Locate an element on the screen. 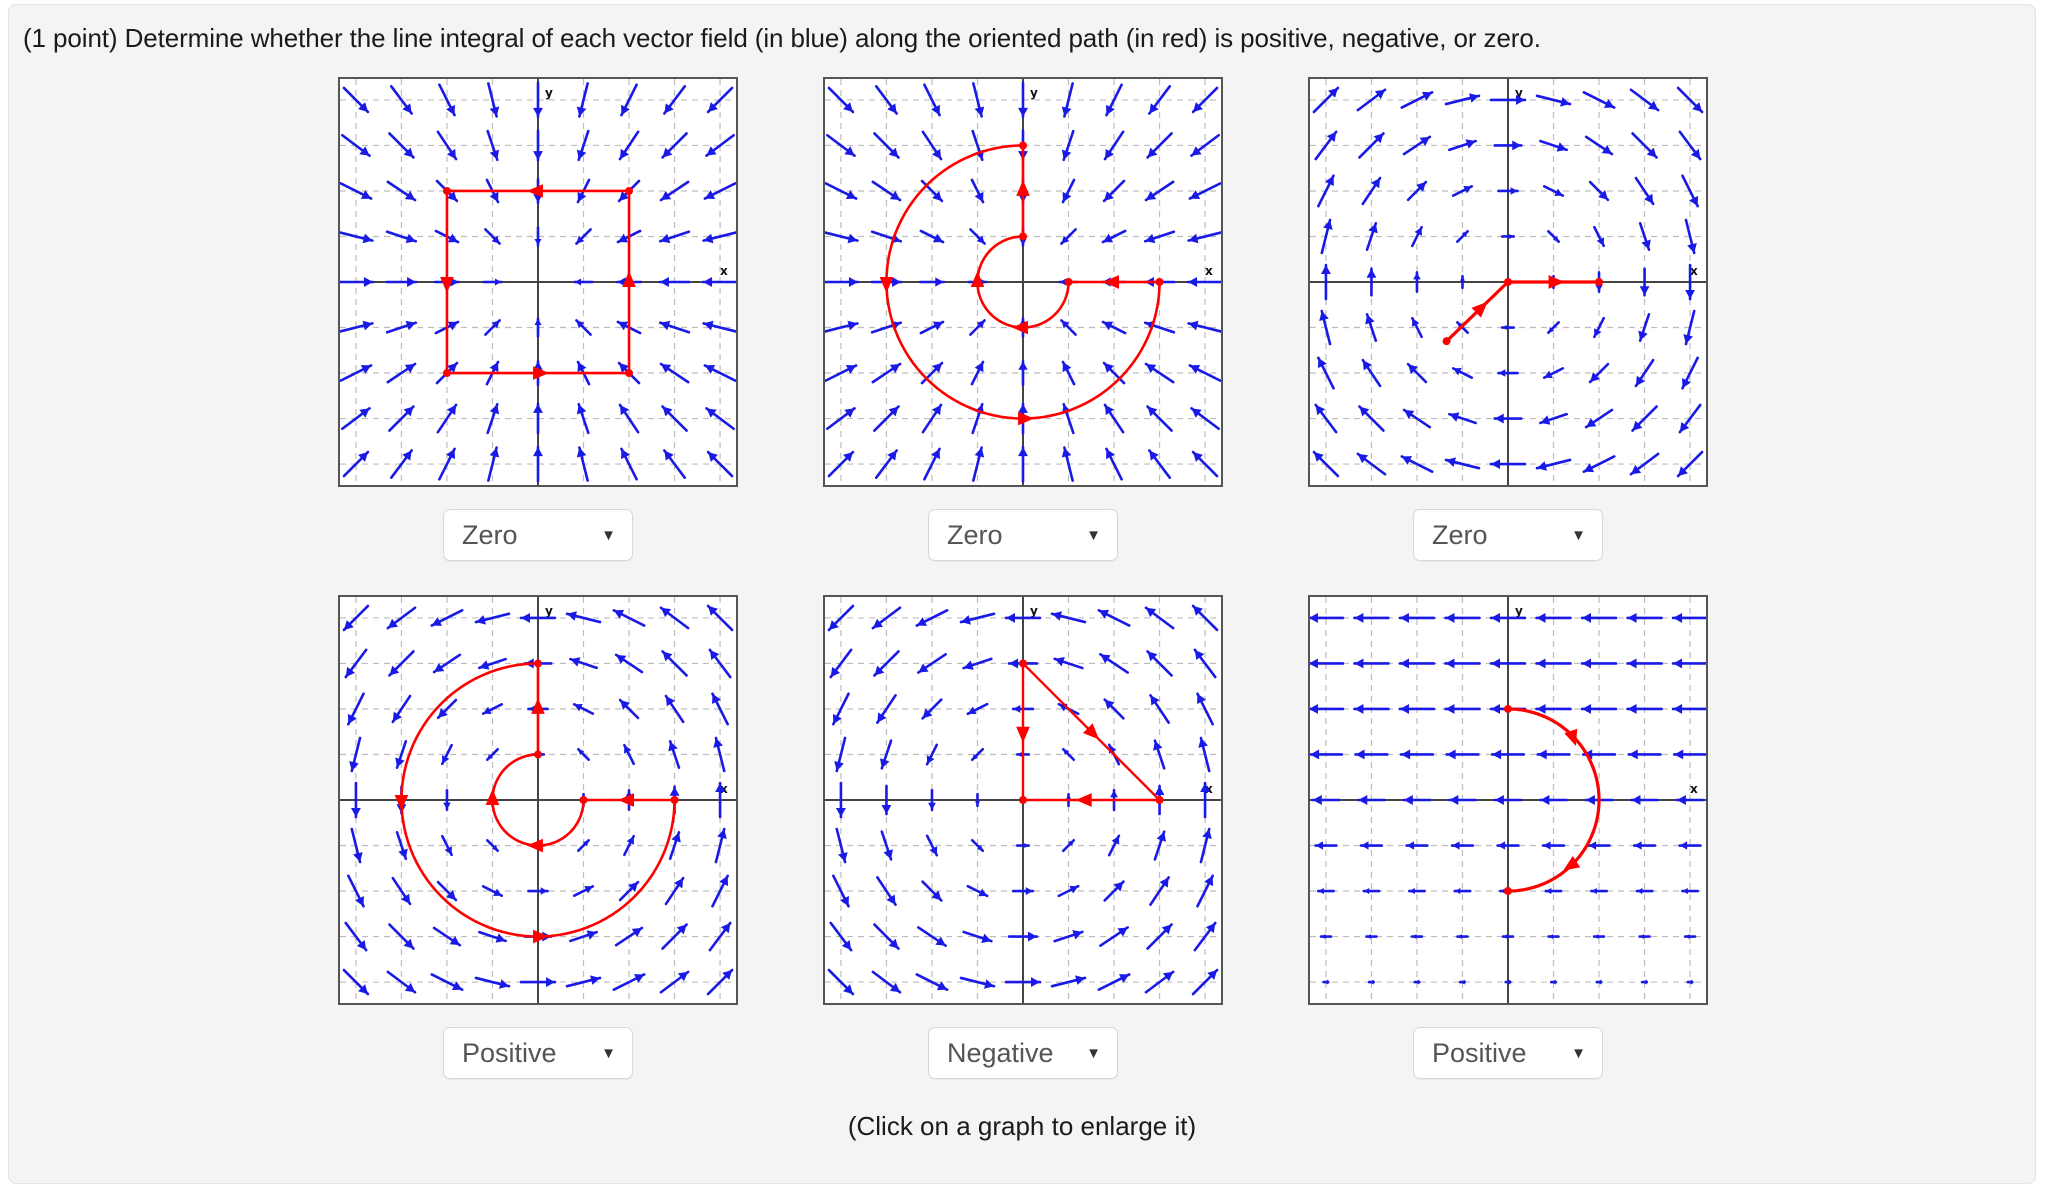 The height and width of the screenshot is (1202, 2046). graph-cell-6: xy Positive ▼ is located at coordinates (1508, 837).